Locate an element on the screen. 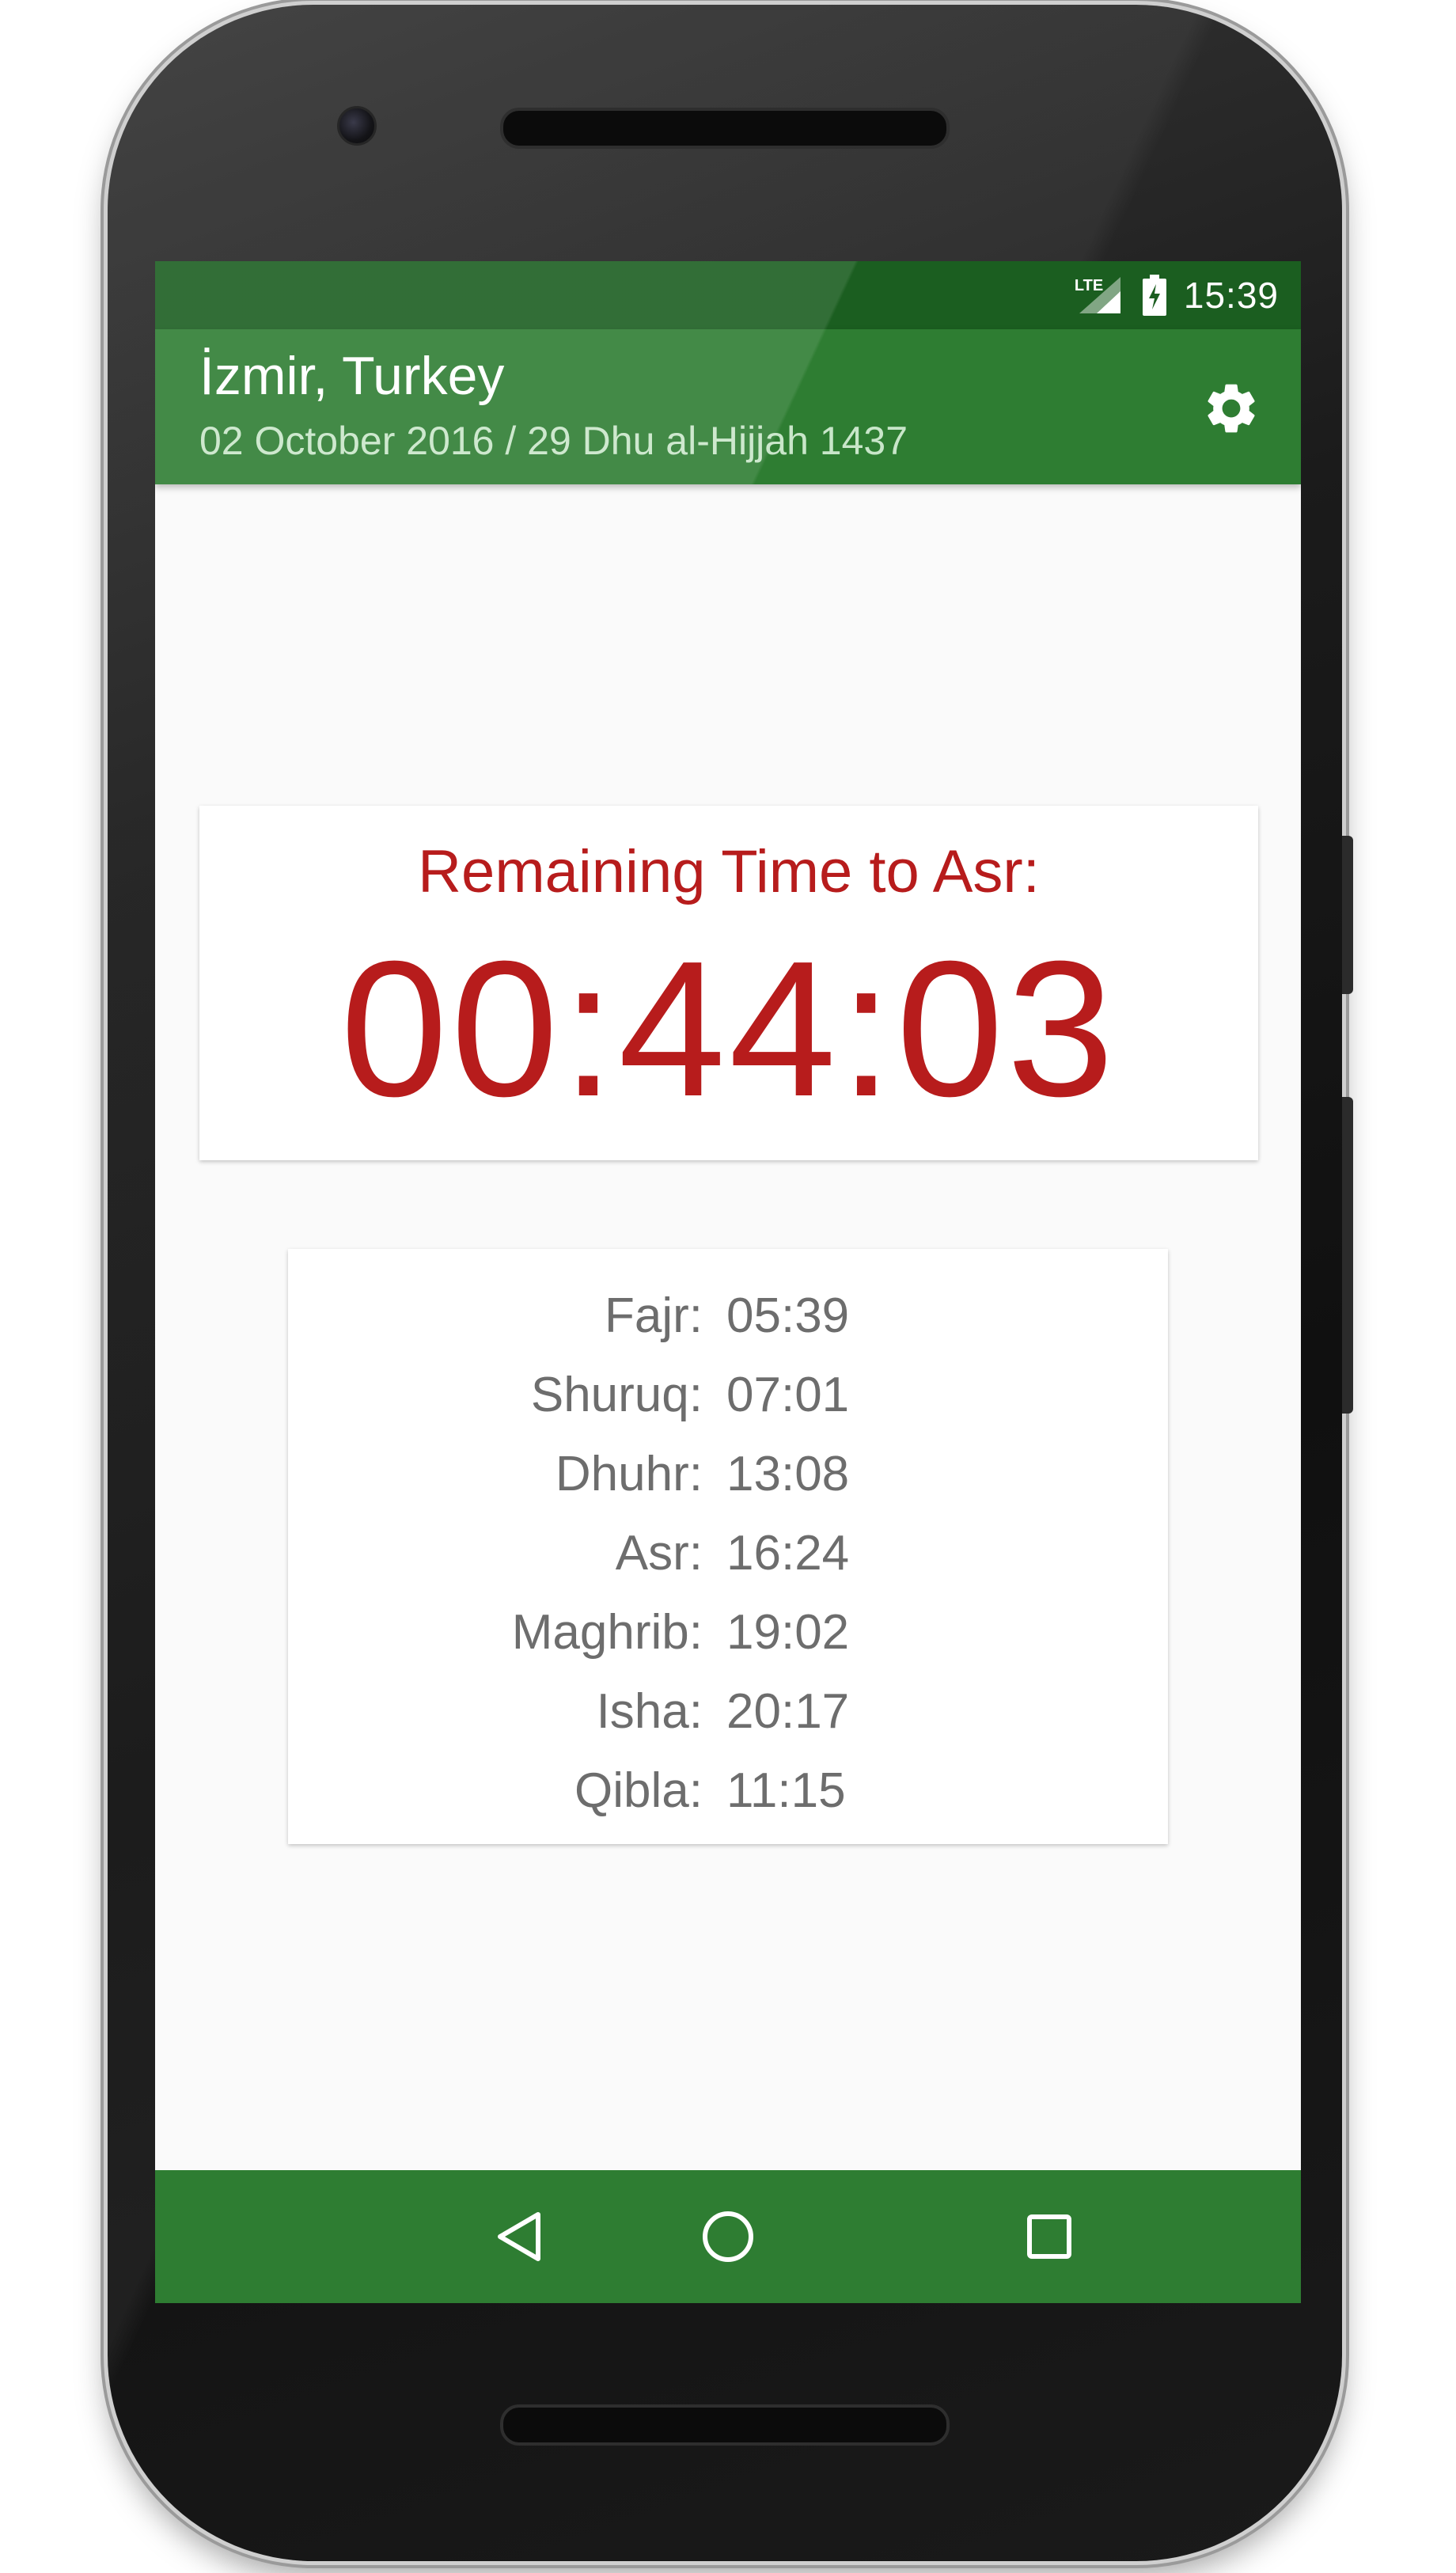  power-button is located at coordinates (1347, 915).